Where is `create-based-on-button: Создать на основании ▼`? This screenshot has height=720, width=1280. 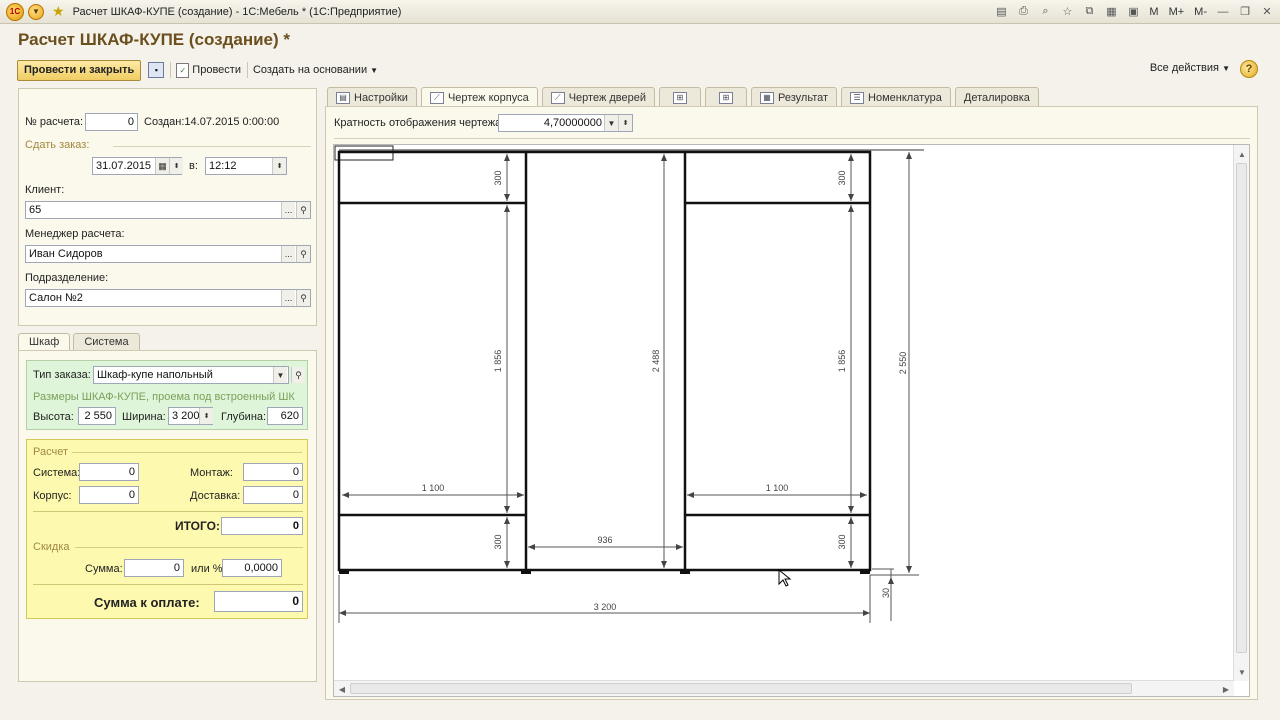 create-based-on-button: Создать на основании ▼ is located at coordinates (315, 70).